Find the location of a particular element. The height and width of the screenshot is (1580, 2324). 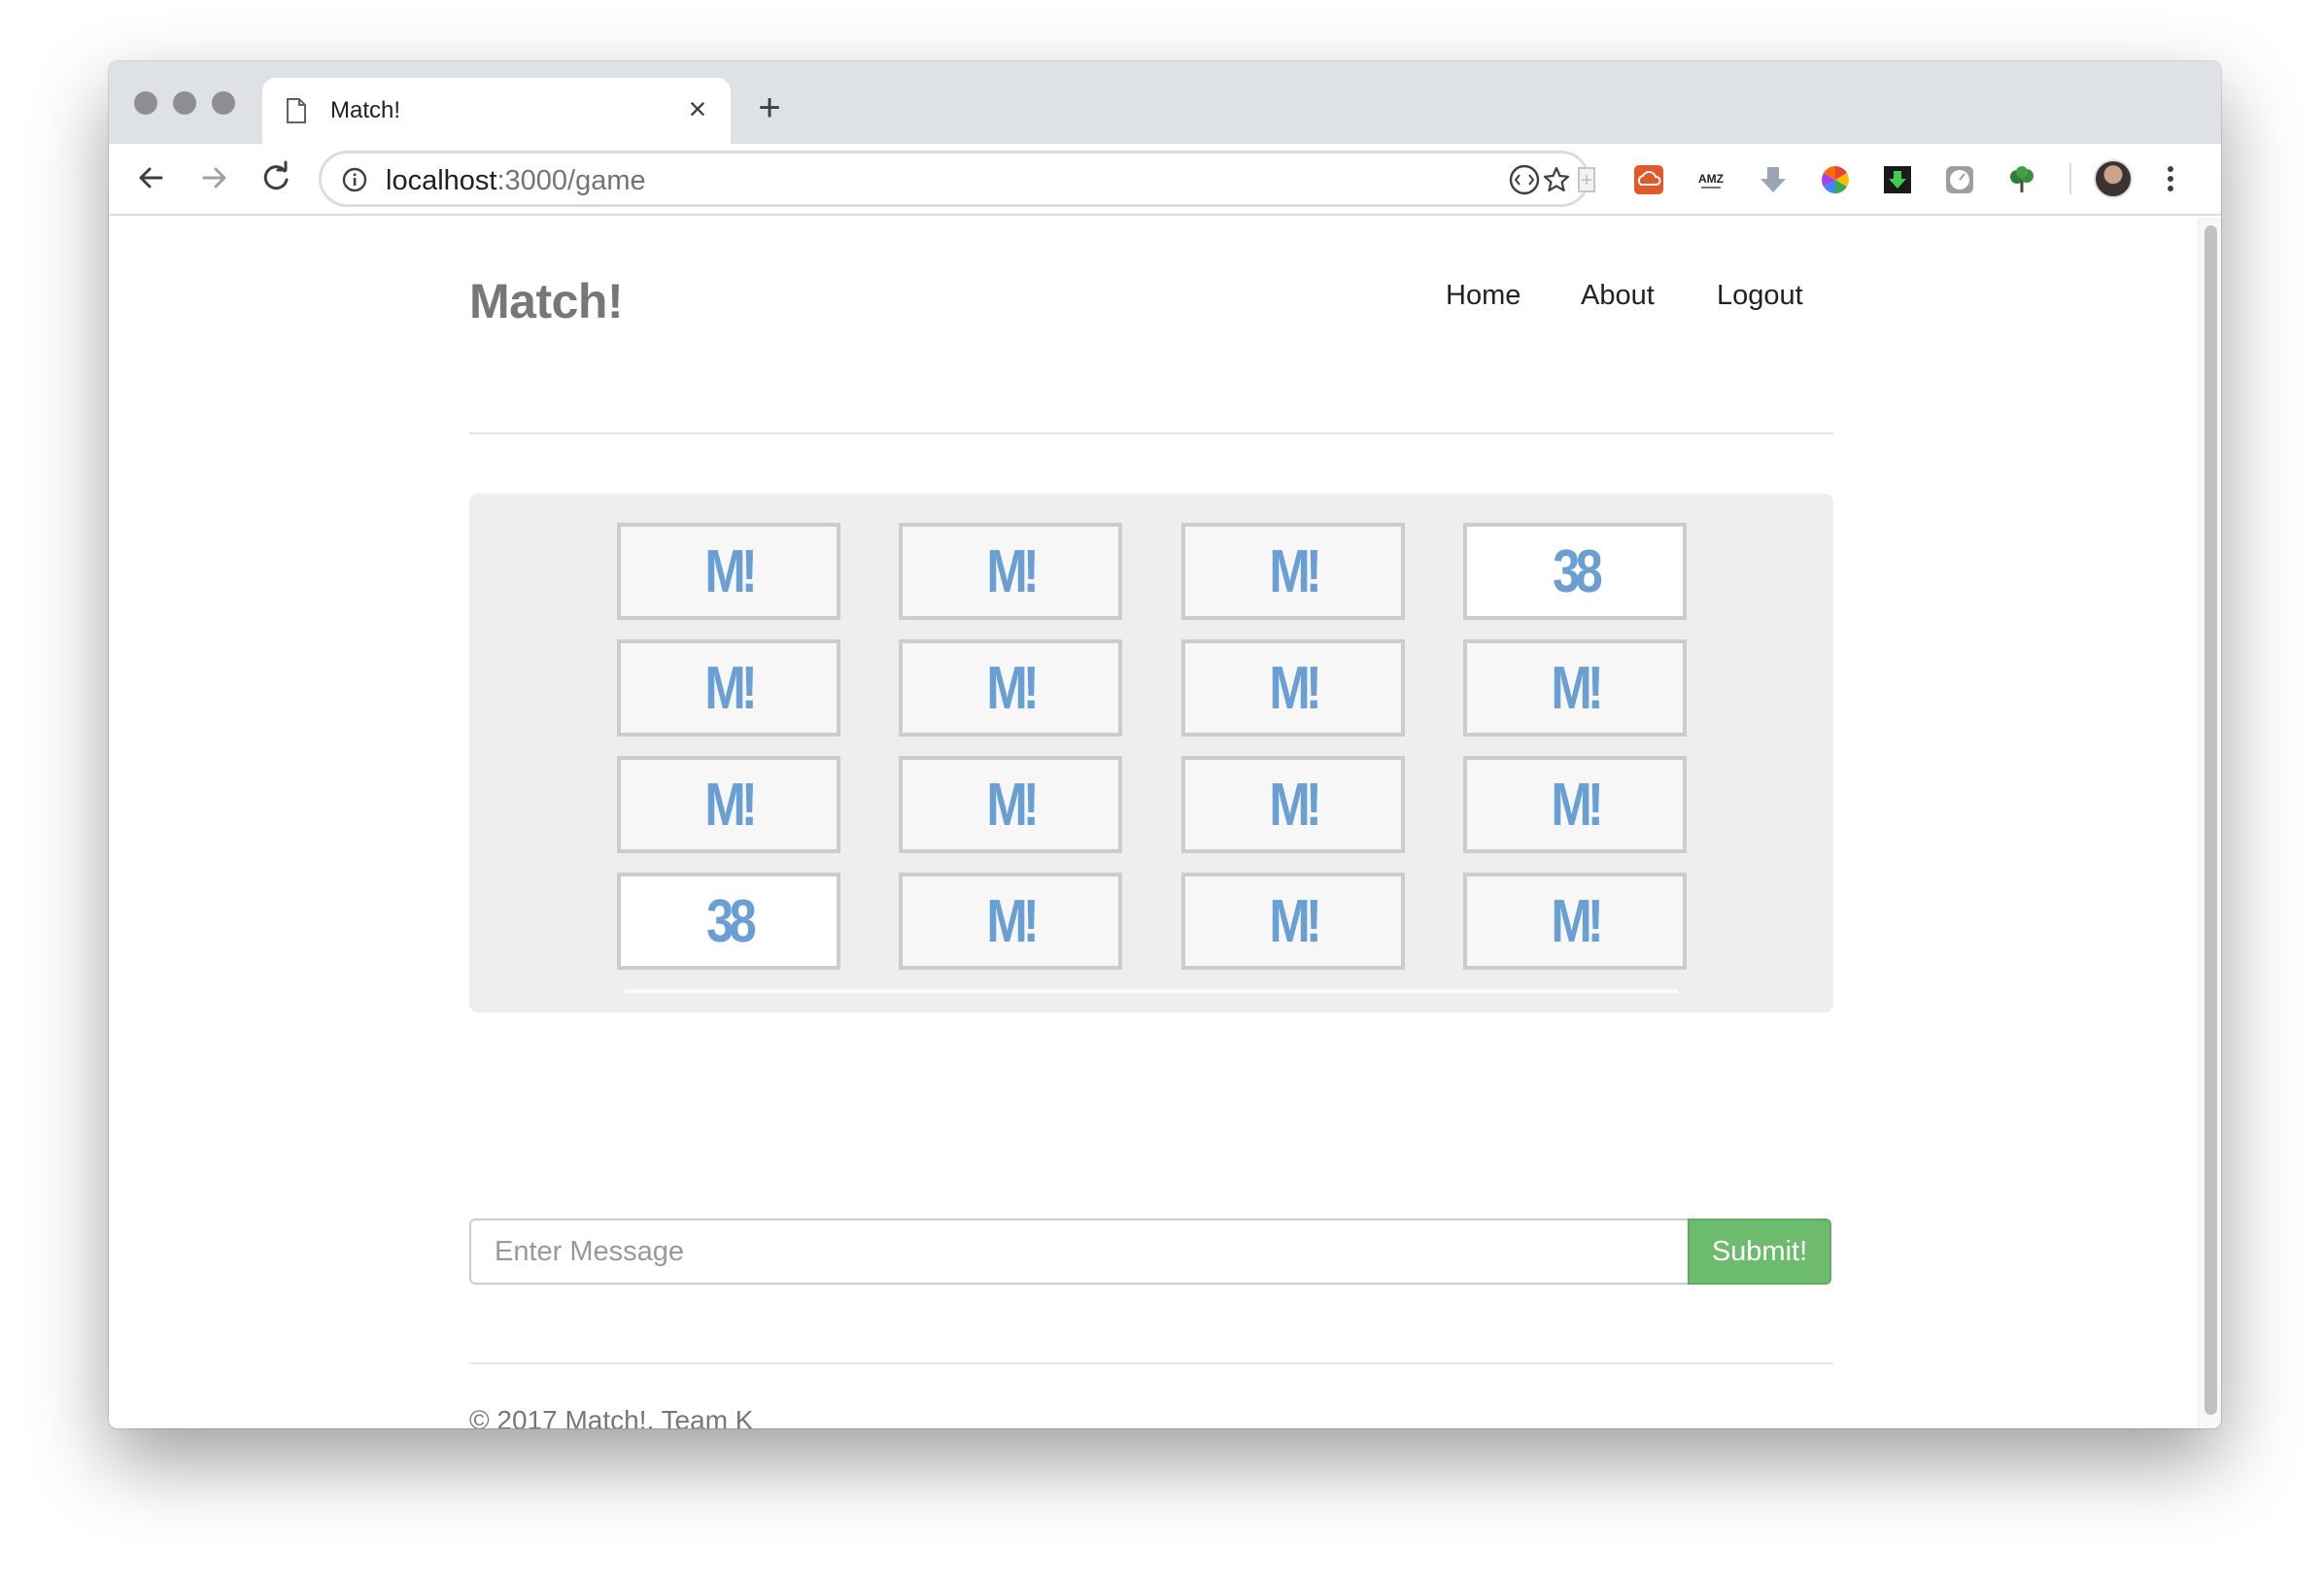

close-window-button is located at coordinates (146, 103).